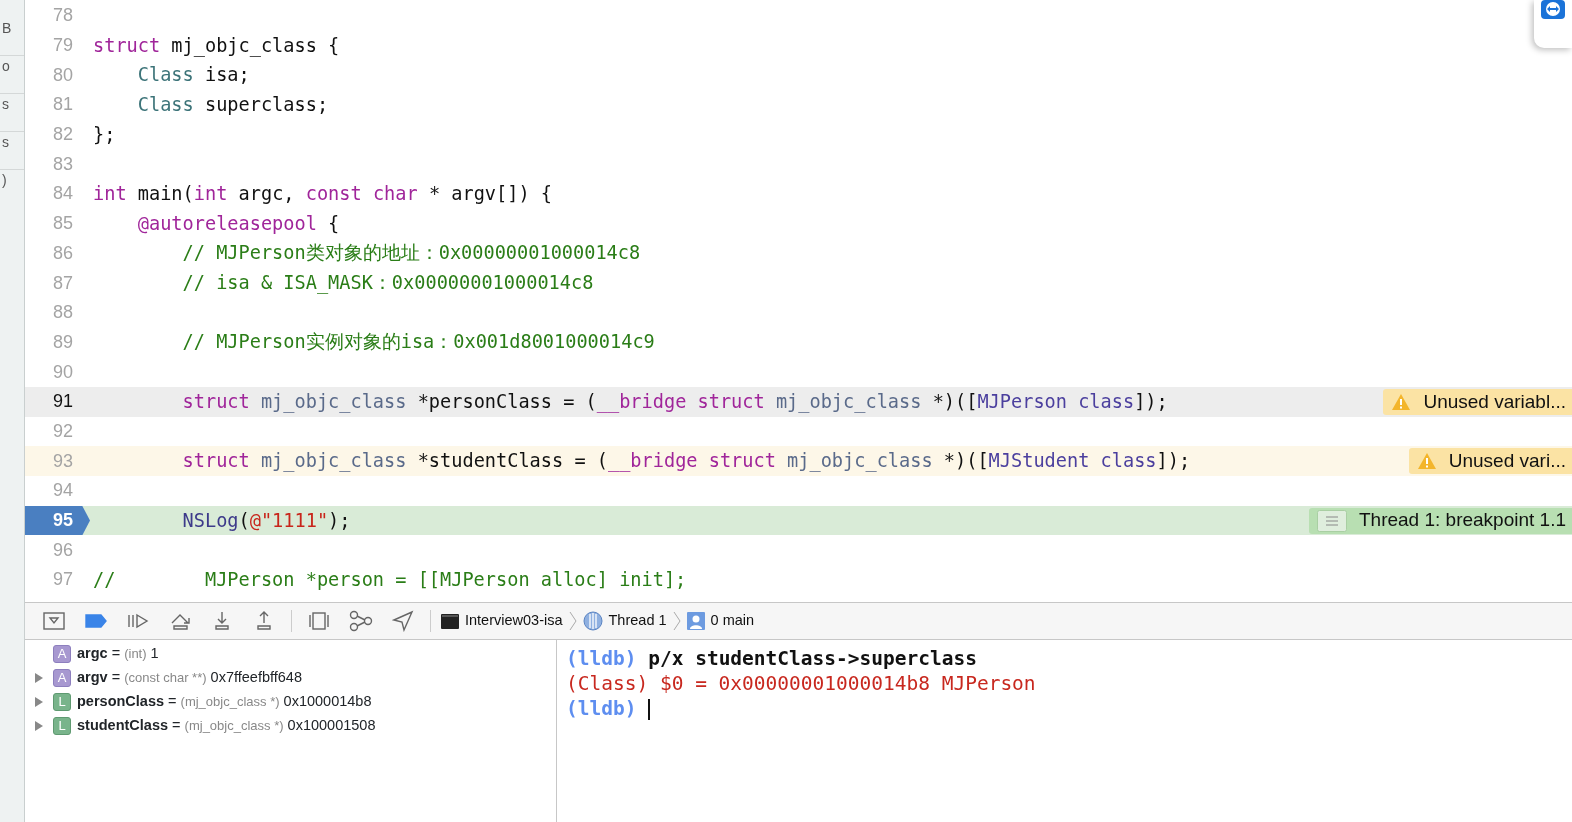 Image resolution: width=1572 pixels, height=822 pixels. Describe the element at coordinates (118, 654) in the screenshot. I see `variable-entry: argc = (int) 1` at that location.